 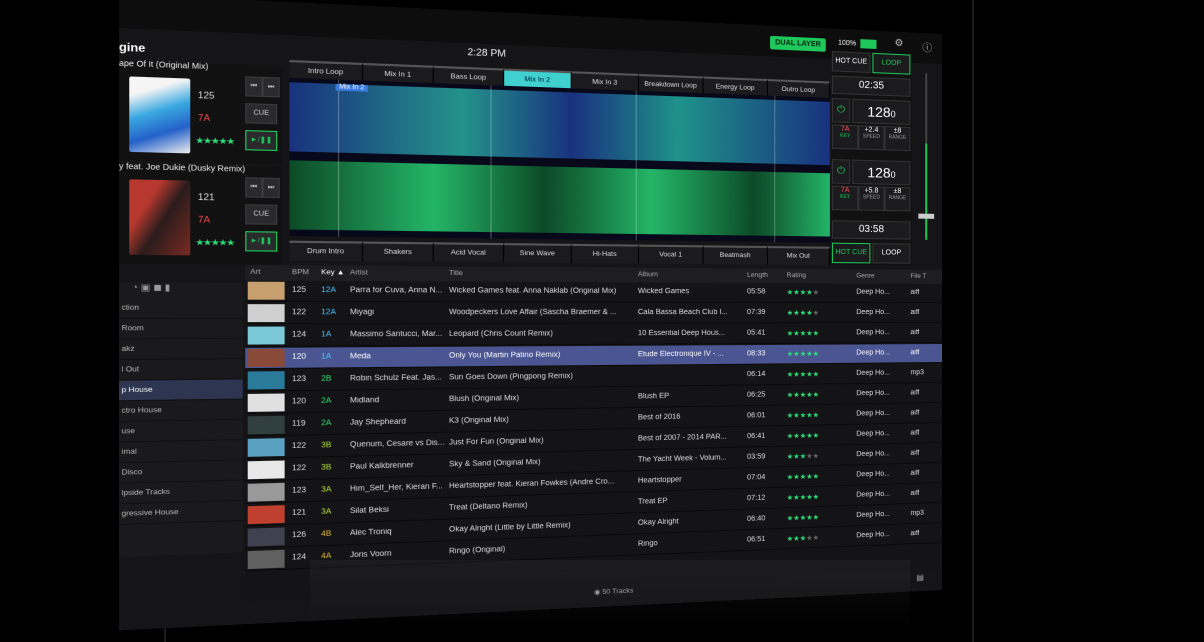 What do you see at coordinates (271, 87) in the screenshot?
I see `deck-1-next-icon: ⏭` at bounding box center [271, 87].